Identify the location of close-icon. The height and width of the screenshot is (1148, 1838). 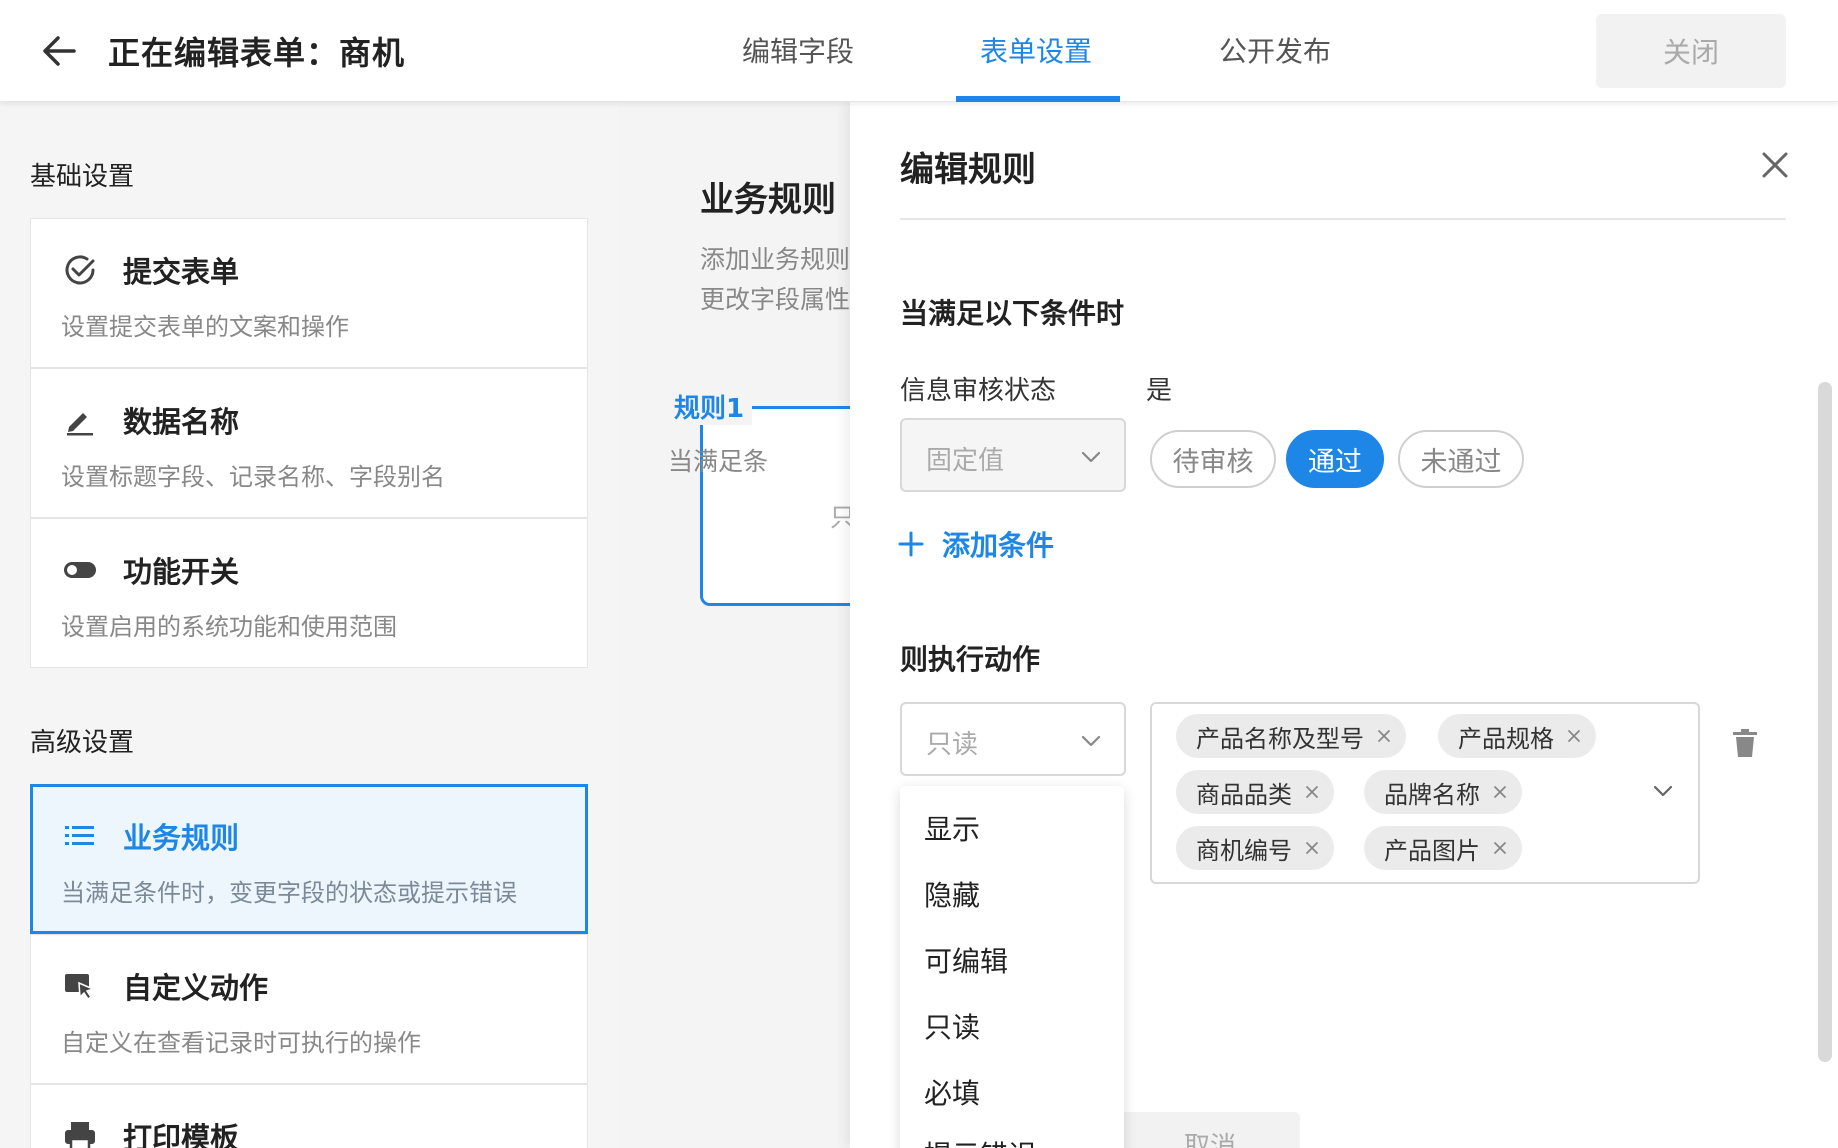
(1775, 165).